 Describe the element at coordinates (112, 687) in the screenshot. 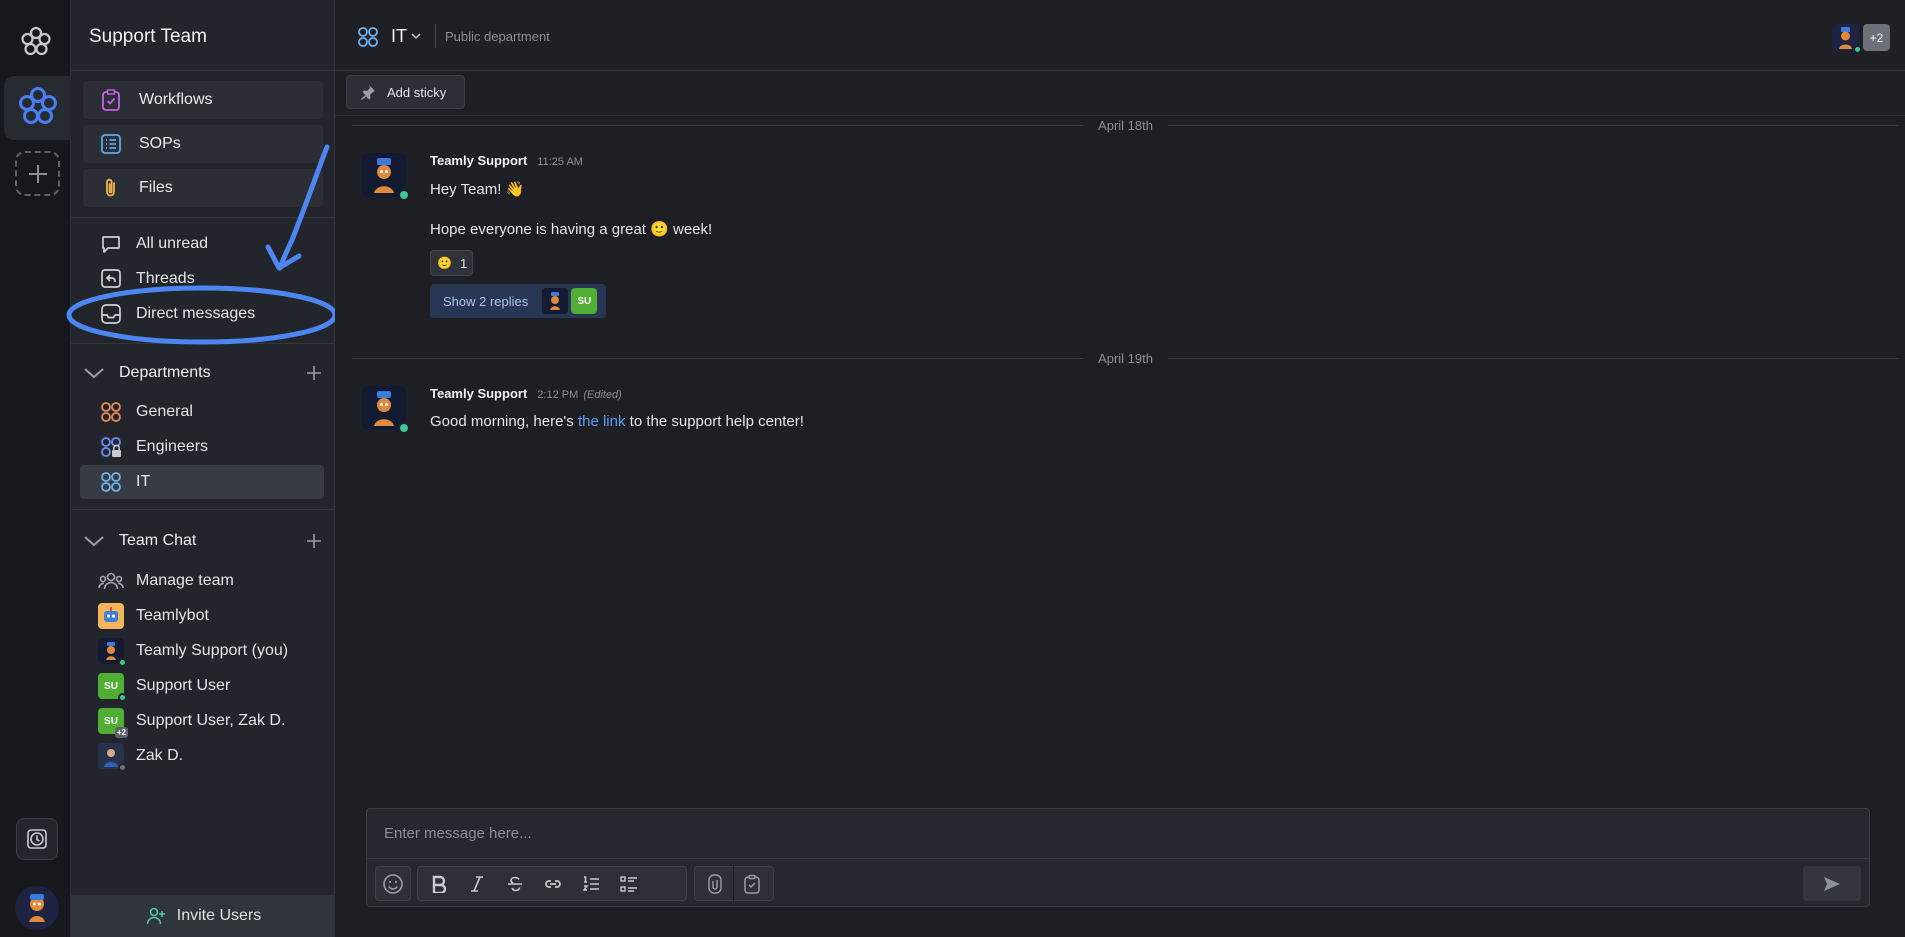

I see `support-user-avatar: SU` at that location.